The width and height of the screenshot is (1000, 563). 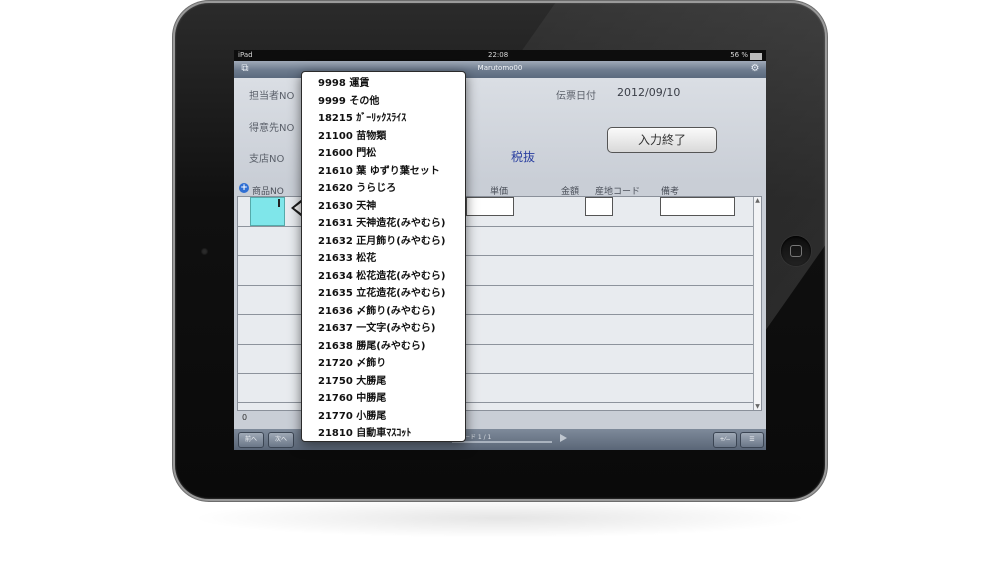 What do you see at coordinates (376, 310) in the screenshot?
I see `picker-item: 21636 〆飾り(みやむら)` at bounding box center [376, 310].